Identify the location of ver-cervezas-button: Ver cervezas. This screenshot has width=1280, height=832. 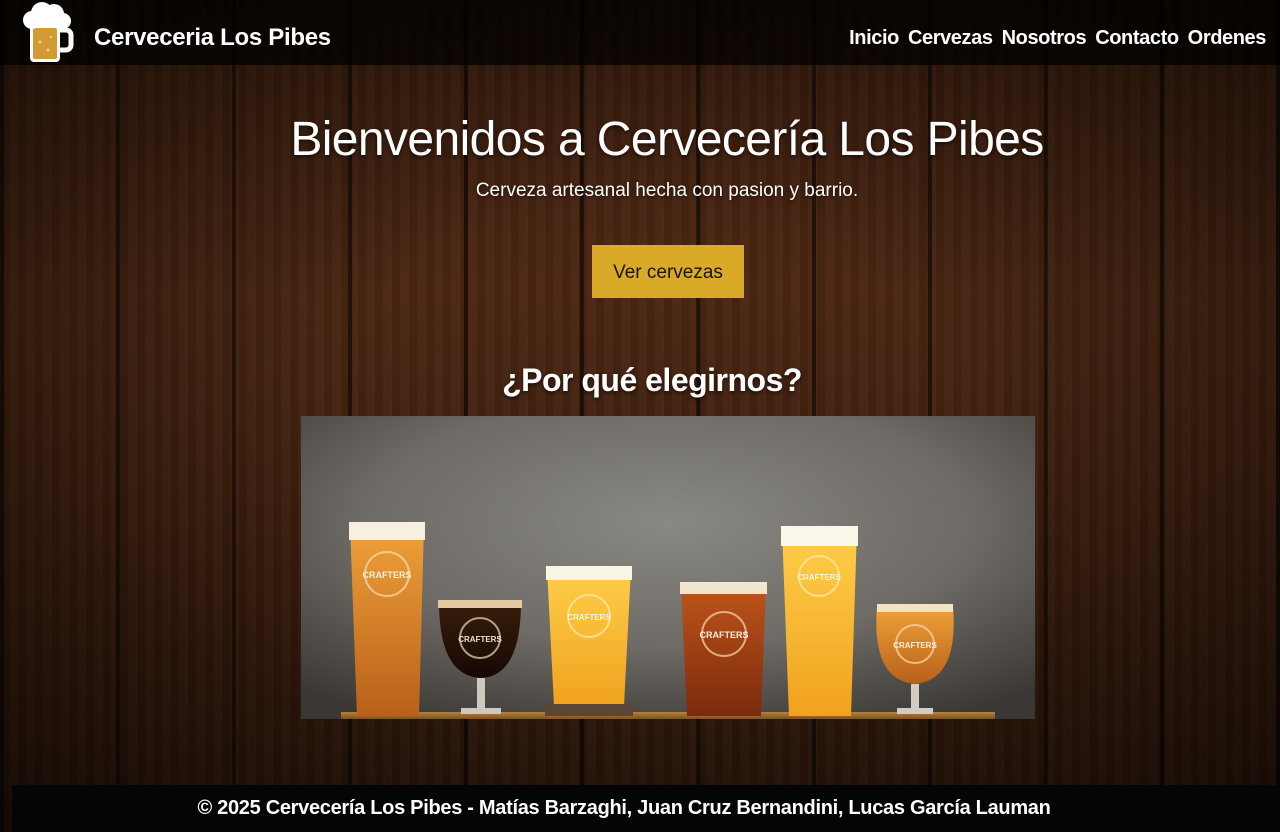
(668, 271).